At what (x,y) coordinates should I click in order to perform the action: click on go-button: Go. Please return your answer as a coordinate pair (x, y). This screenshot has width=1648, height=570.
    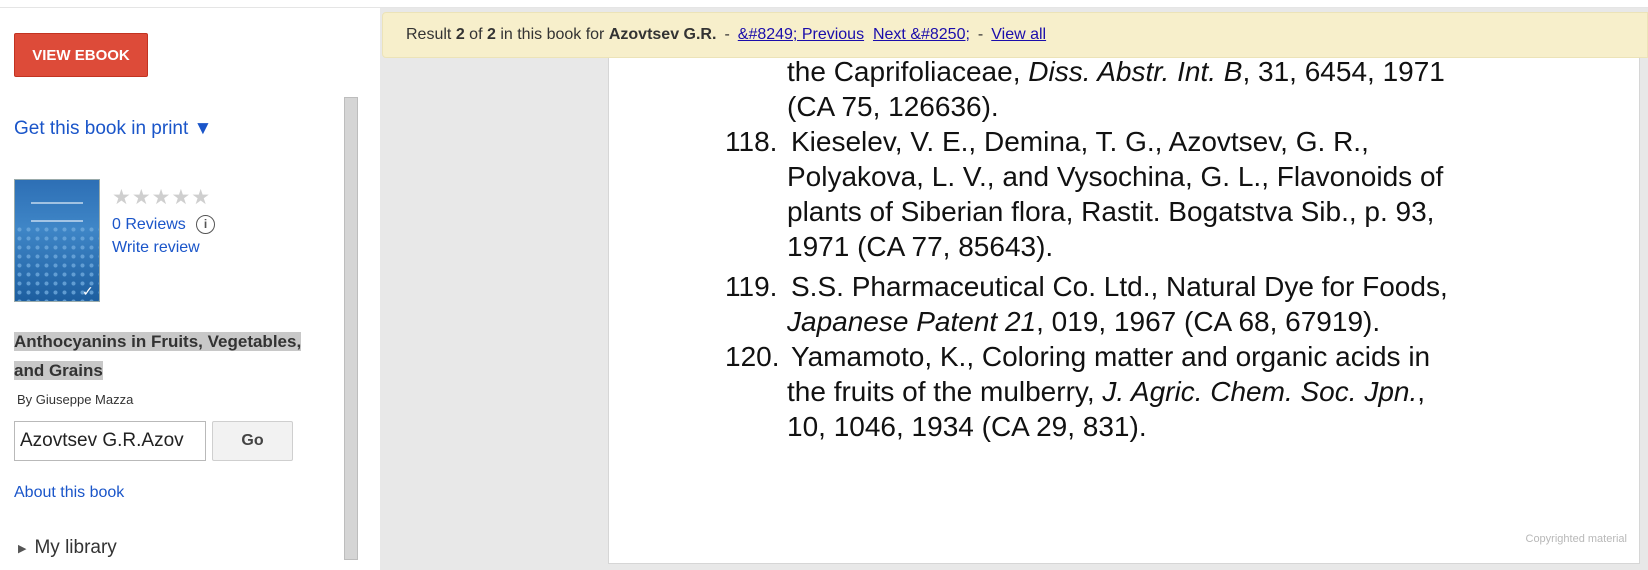
    Looking at the image, I should click on (252, 441).